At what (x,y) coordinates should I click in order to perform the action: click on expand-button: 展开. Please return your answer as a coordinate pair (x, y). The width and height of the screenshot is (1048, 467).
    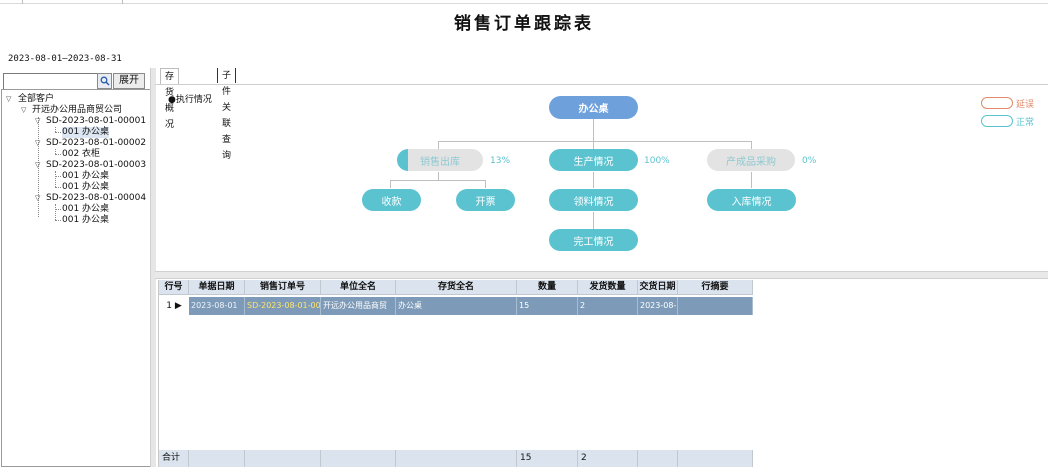
    Looking at the image, I should click on (129, 81).